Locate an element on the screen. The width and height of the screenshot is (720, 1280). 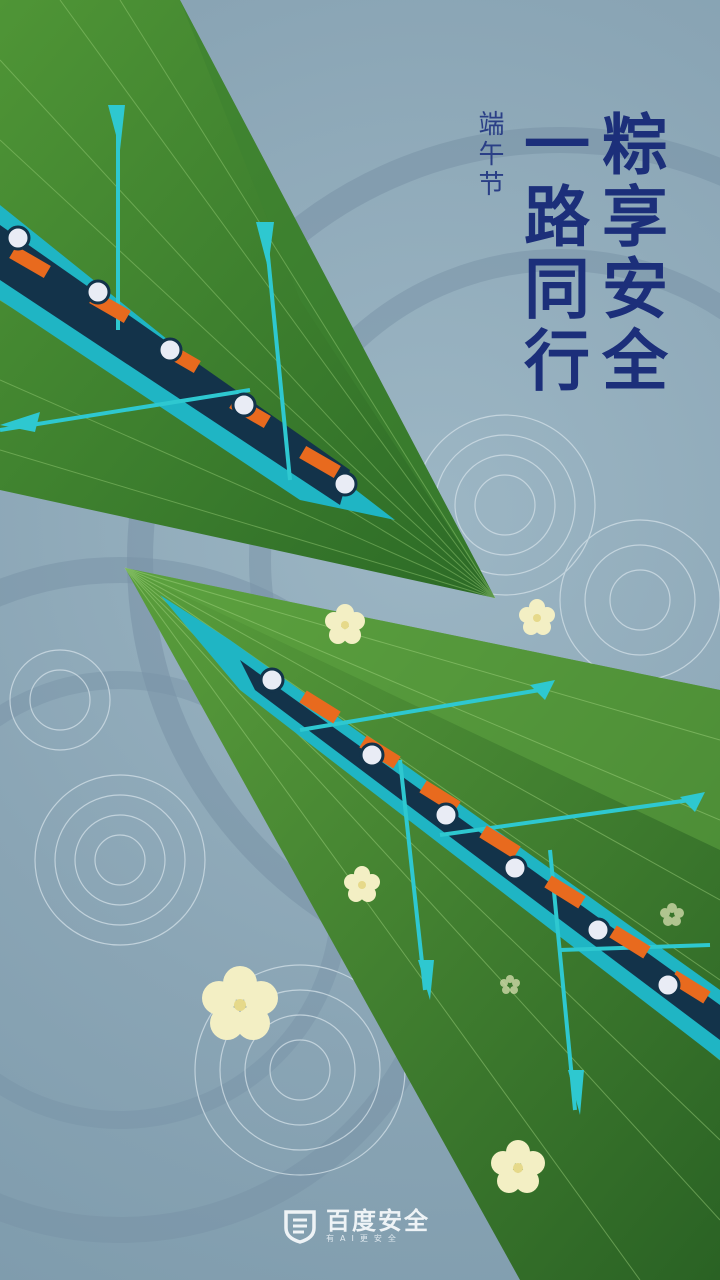
title-column-1: 粽享安全 is located at coordinates (629, 254).